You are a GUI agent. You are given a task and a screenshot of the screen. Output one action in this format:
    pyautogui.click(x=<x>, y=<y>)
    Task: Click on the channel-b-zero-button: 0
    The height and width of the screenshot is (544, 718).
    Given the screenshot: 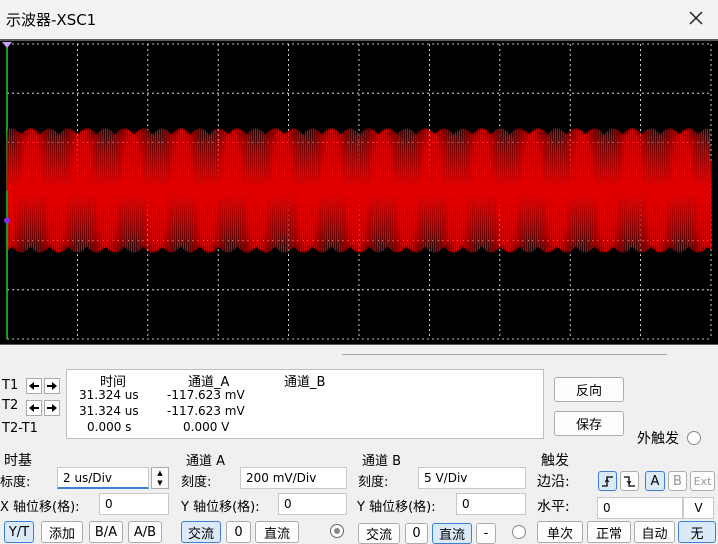 What is the action you would take?
    pyautogui.click(x=416, y=533)
    